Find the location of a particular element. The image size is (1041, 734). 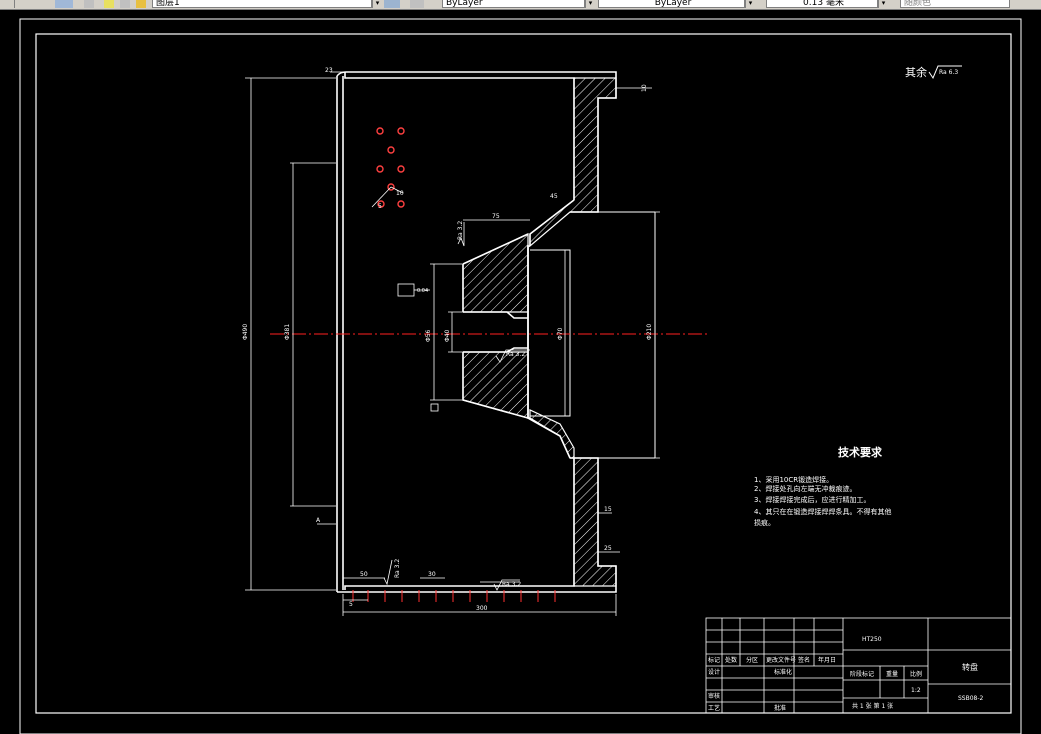

layer-freeze-icon is located at coordinates (125, 4).